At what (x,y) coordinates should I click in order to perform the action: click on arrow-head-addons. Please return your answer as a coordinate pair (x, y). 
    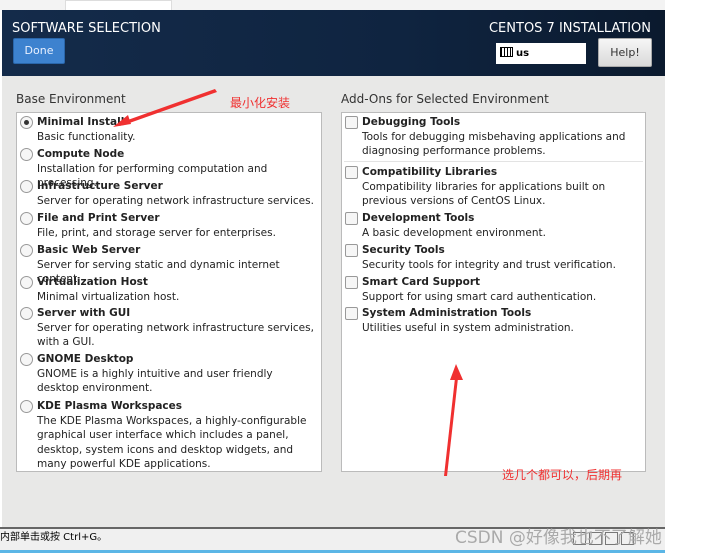
    Looking at the image, I should click on (456, 372).